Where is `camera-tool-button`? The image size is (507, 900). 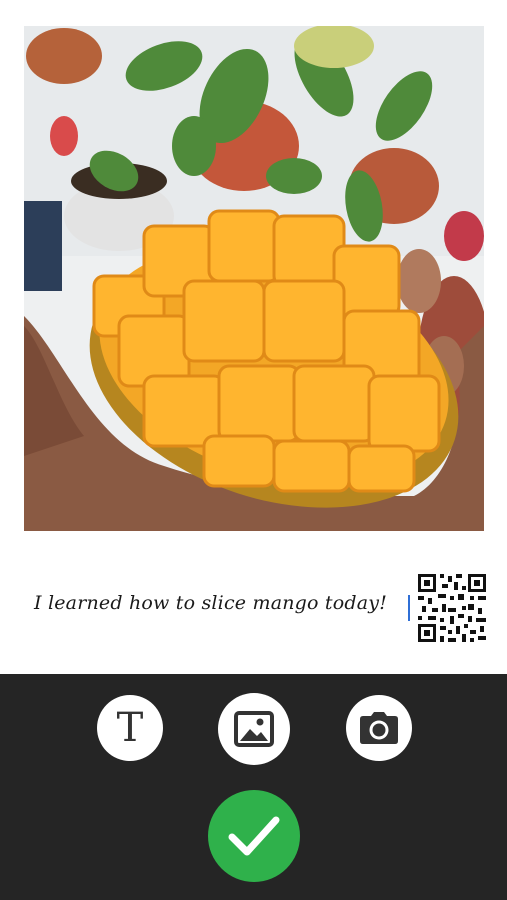 camera-tool-button is located at coordinates (379, 728).